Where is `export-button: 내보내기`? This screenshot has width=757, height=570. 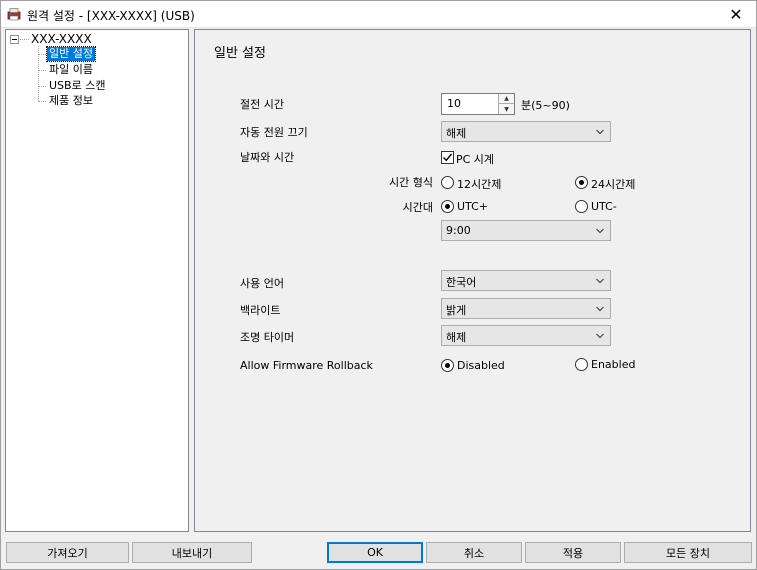 export-button: 내보내기 is located at coordinates (192, 552).